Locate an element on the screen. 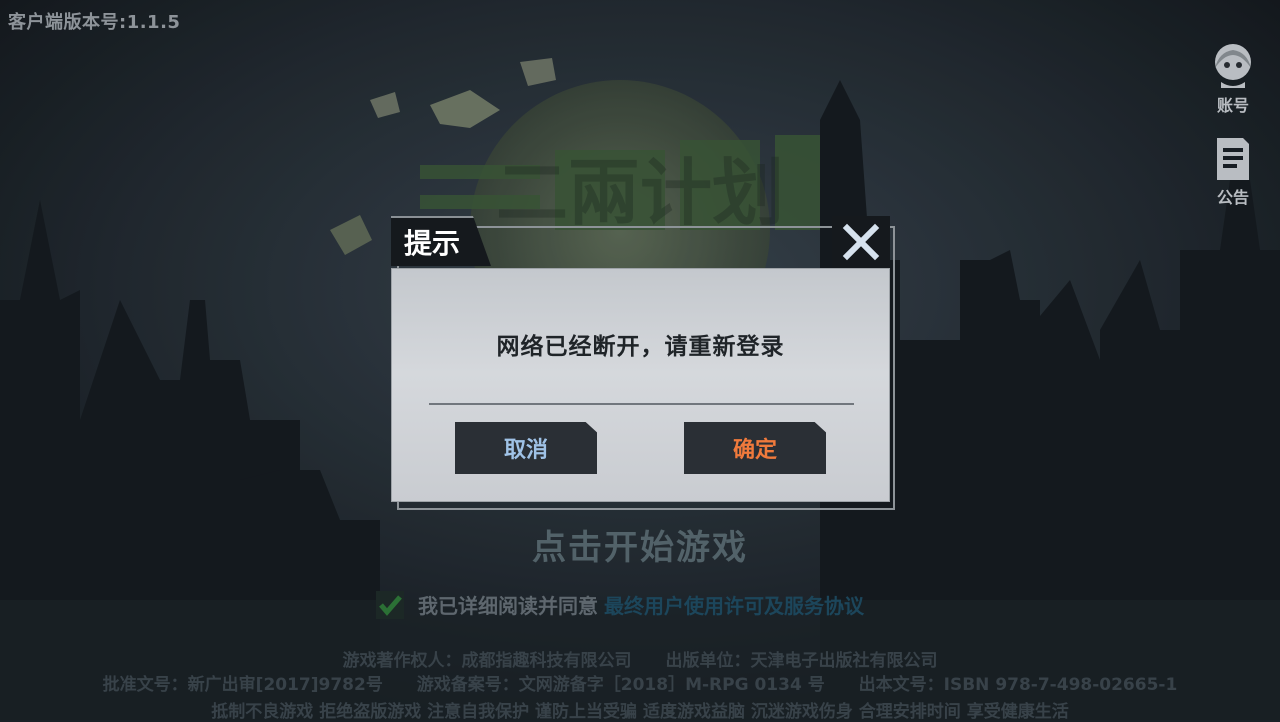 This screenshot has height=722, width=1280. close-icon is located at coordinates (861, 242).